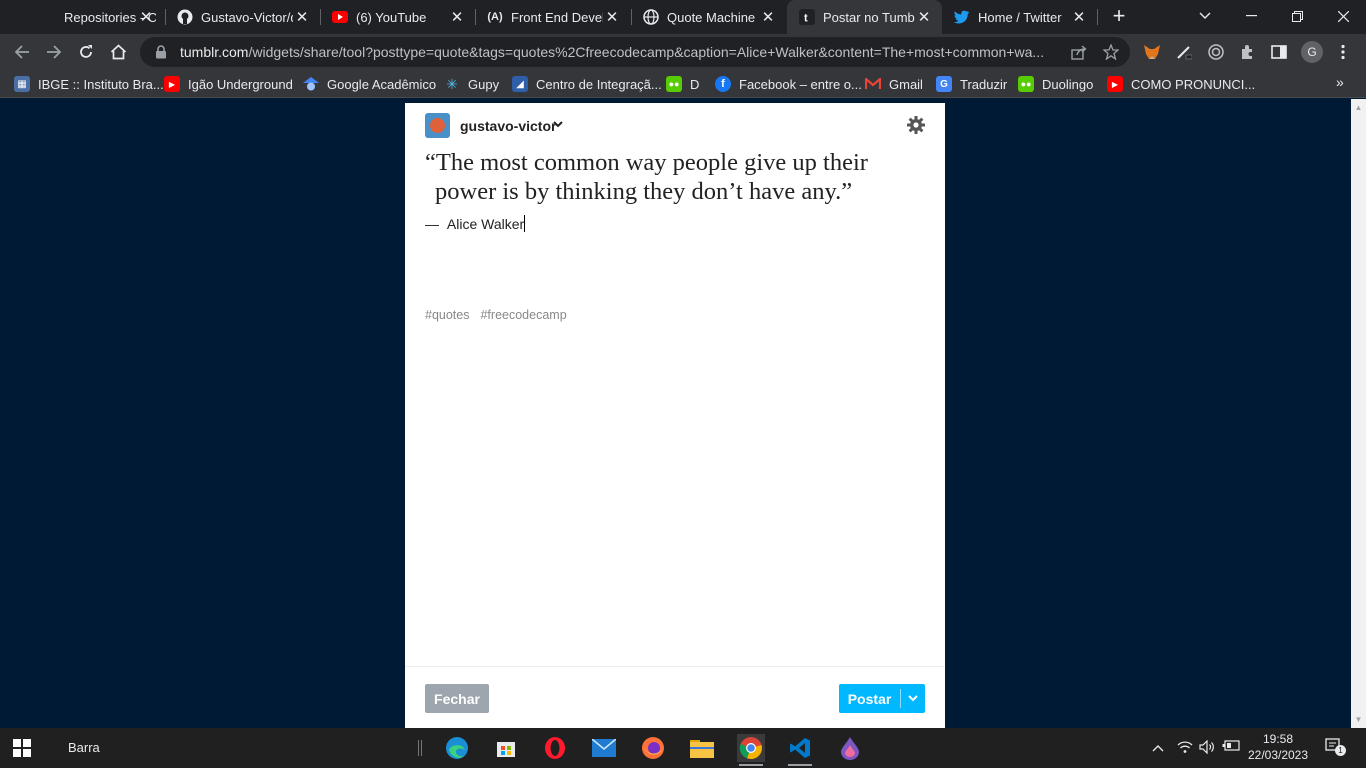 This screenshot has height=768, width=1366. I want to click on close-window-button, so click(1343, 16).